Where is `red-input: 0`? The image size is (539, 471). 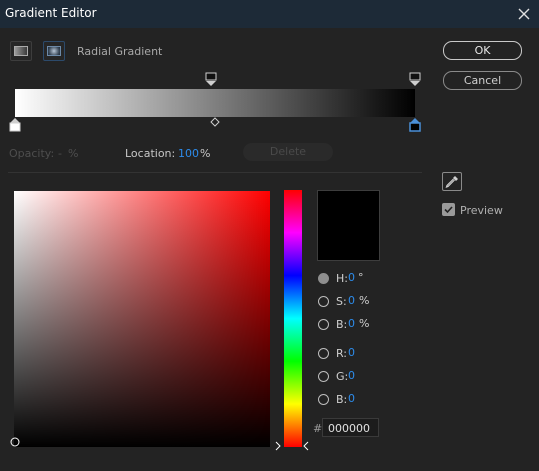 red-input: 0 is located at coordinates (351, 352).